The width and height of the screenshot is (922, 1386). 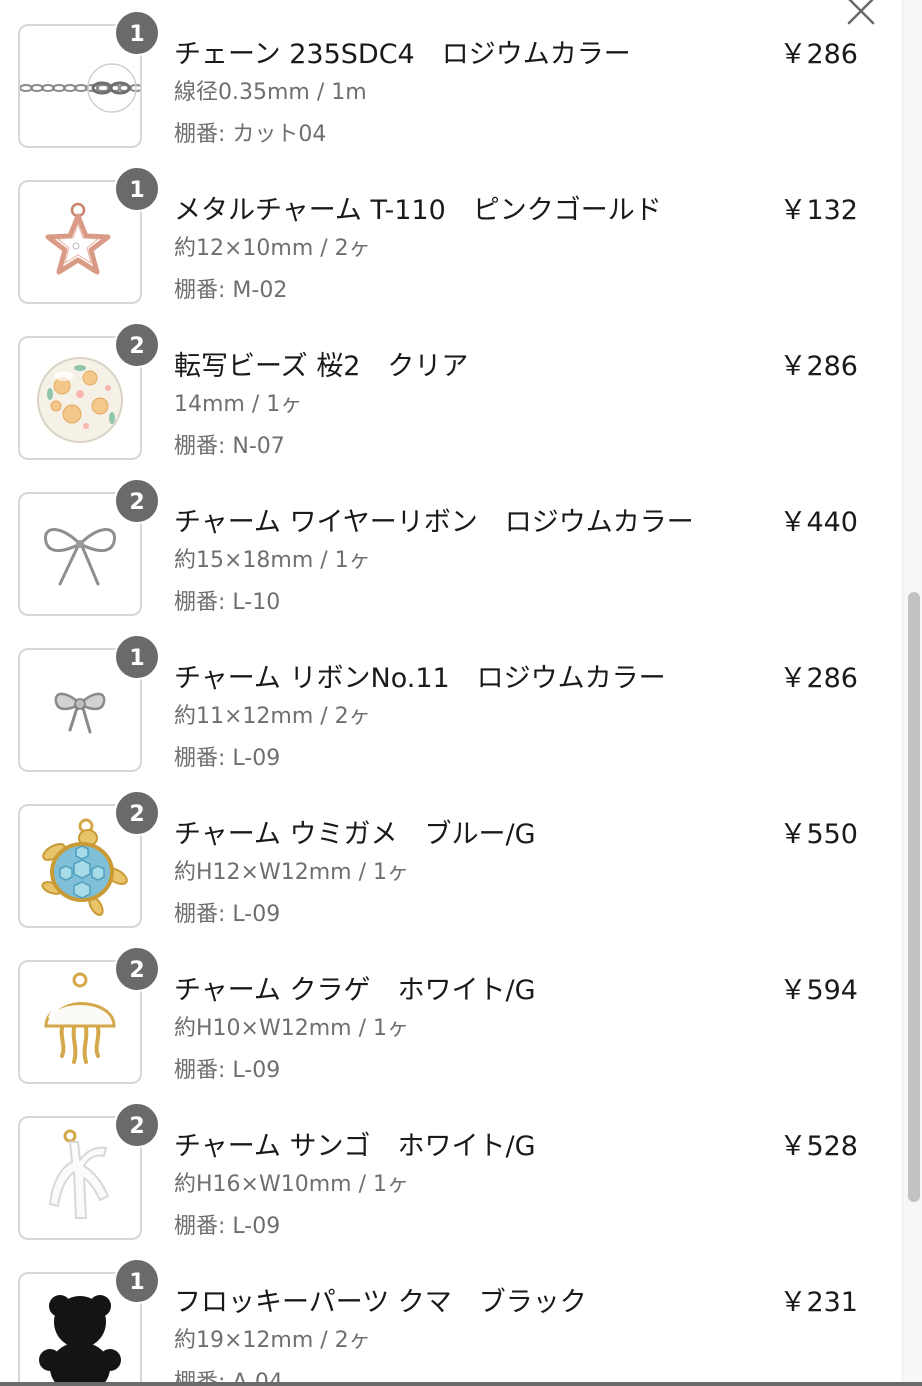 I want to click on product-name: メタルチャーム T-110 ピンクゴールド, so click(x=418, y=207).